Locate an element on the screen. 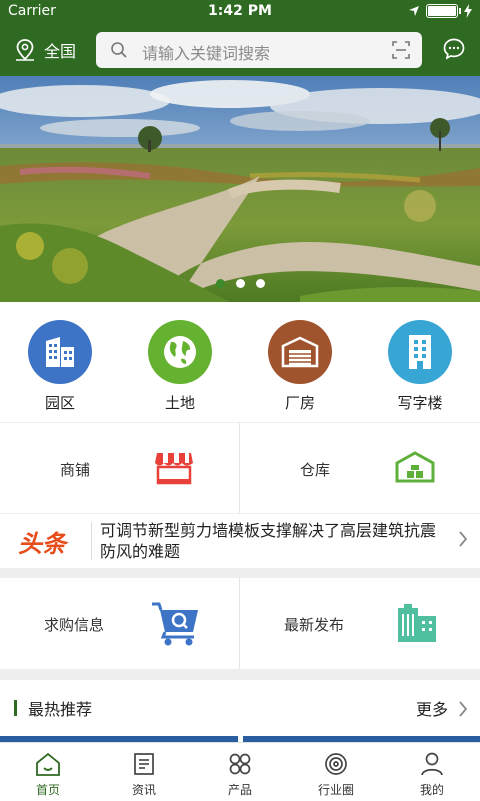 The height and width of the screenshot is (801, 480). office-building-icon is located at coordinates (420, 352).